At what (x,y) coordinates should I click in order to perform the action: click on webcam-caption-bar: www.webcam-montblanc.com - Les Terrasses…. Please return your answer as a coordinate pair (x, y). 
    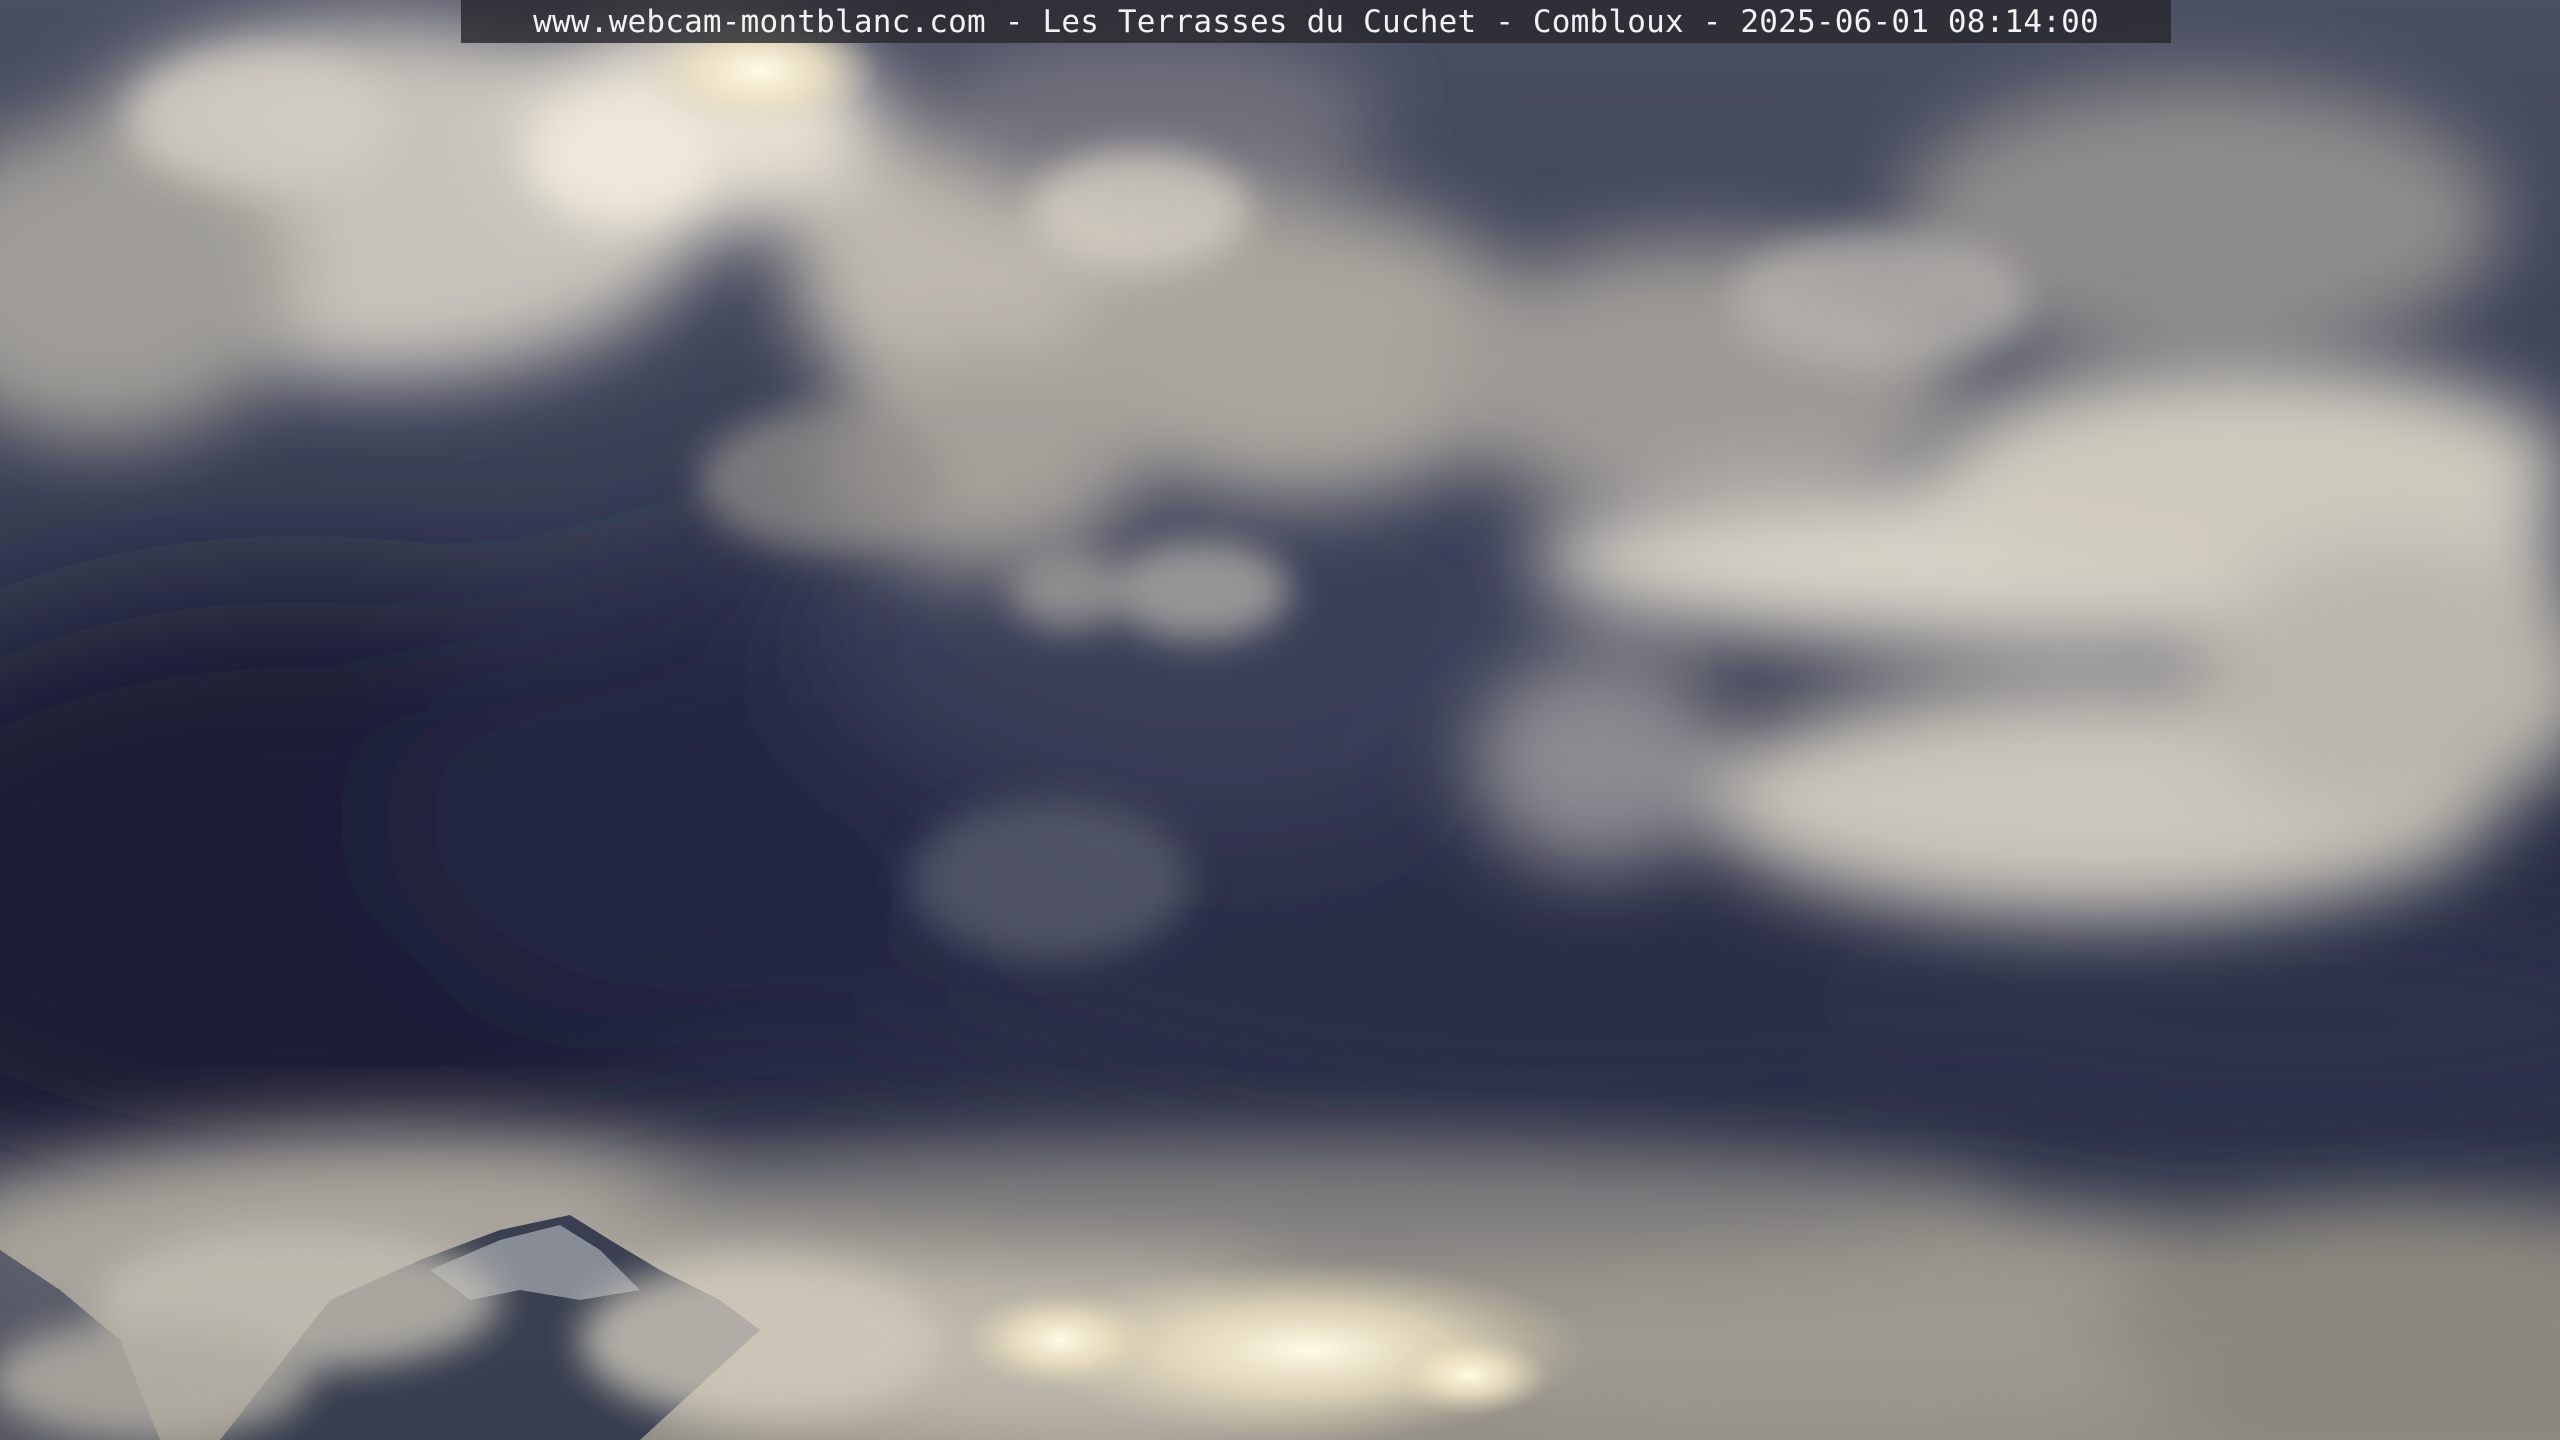
    Looking at the image, I should click on (1316, 21).